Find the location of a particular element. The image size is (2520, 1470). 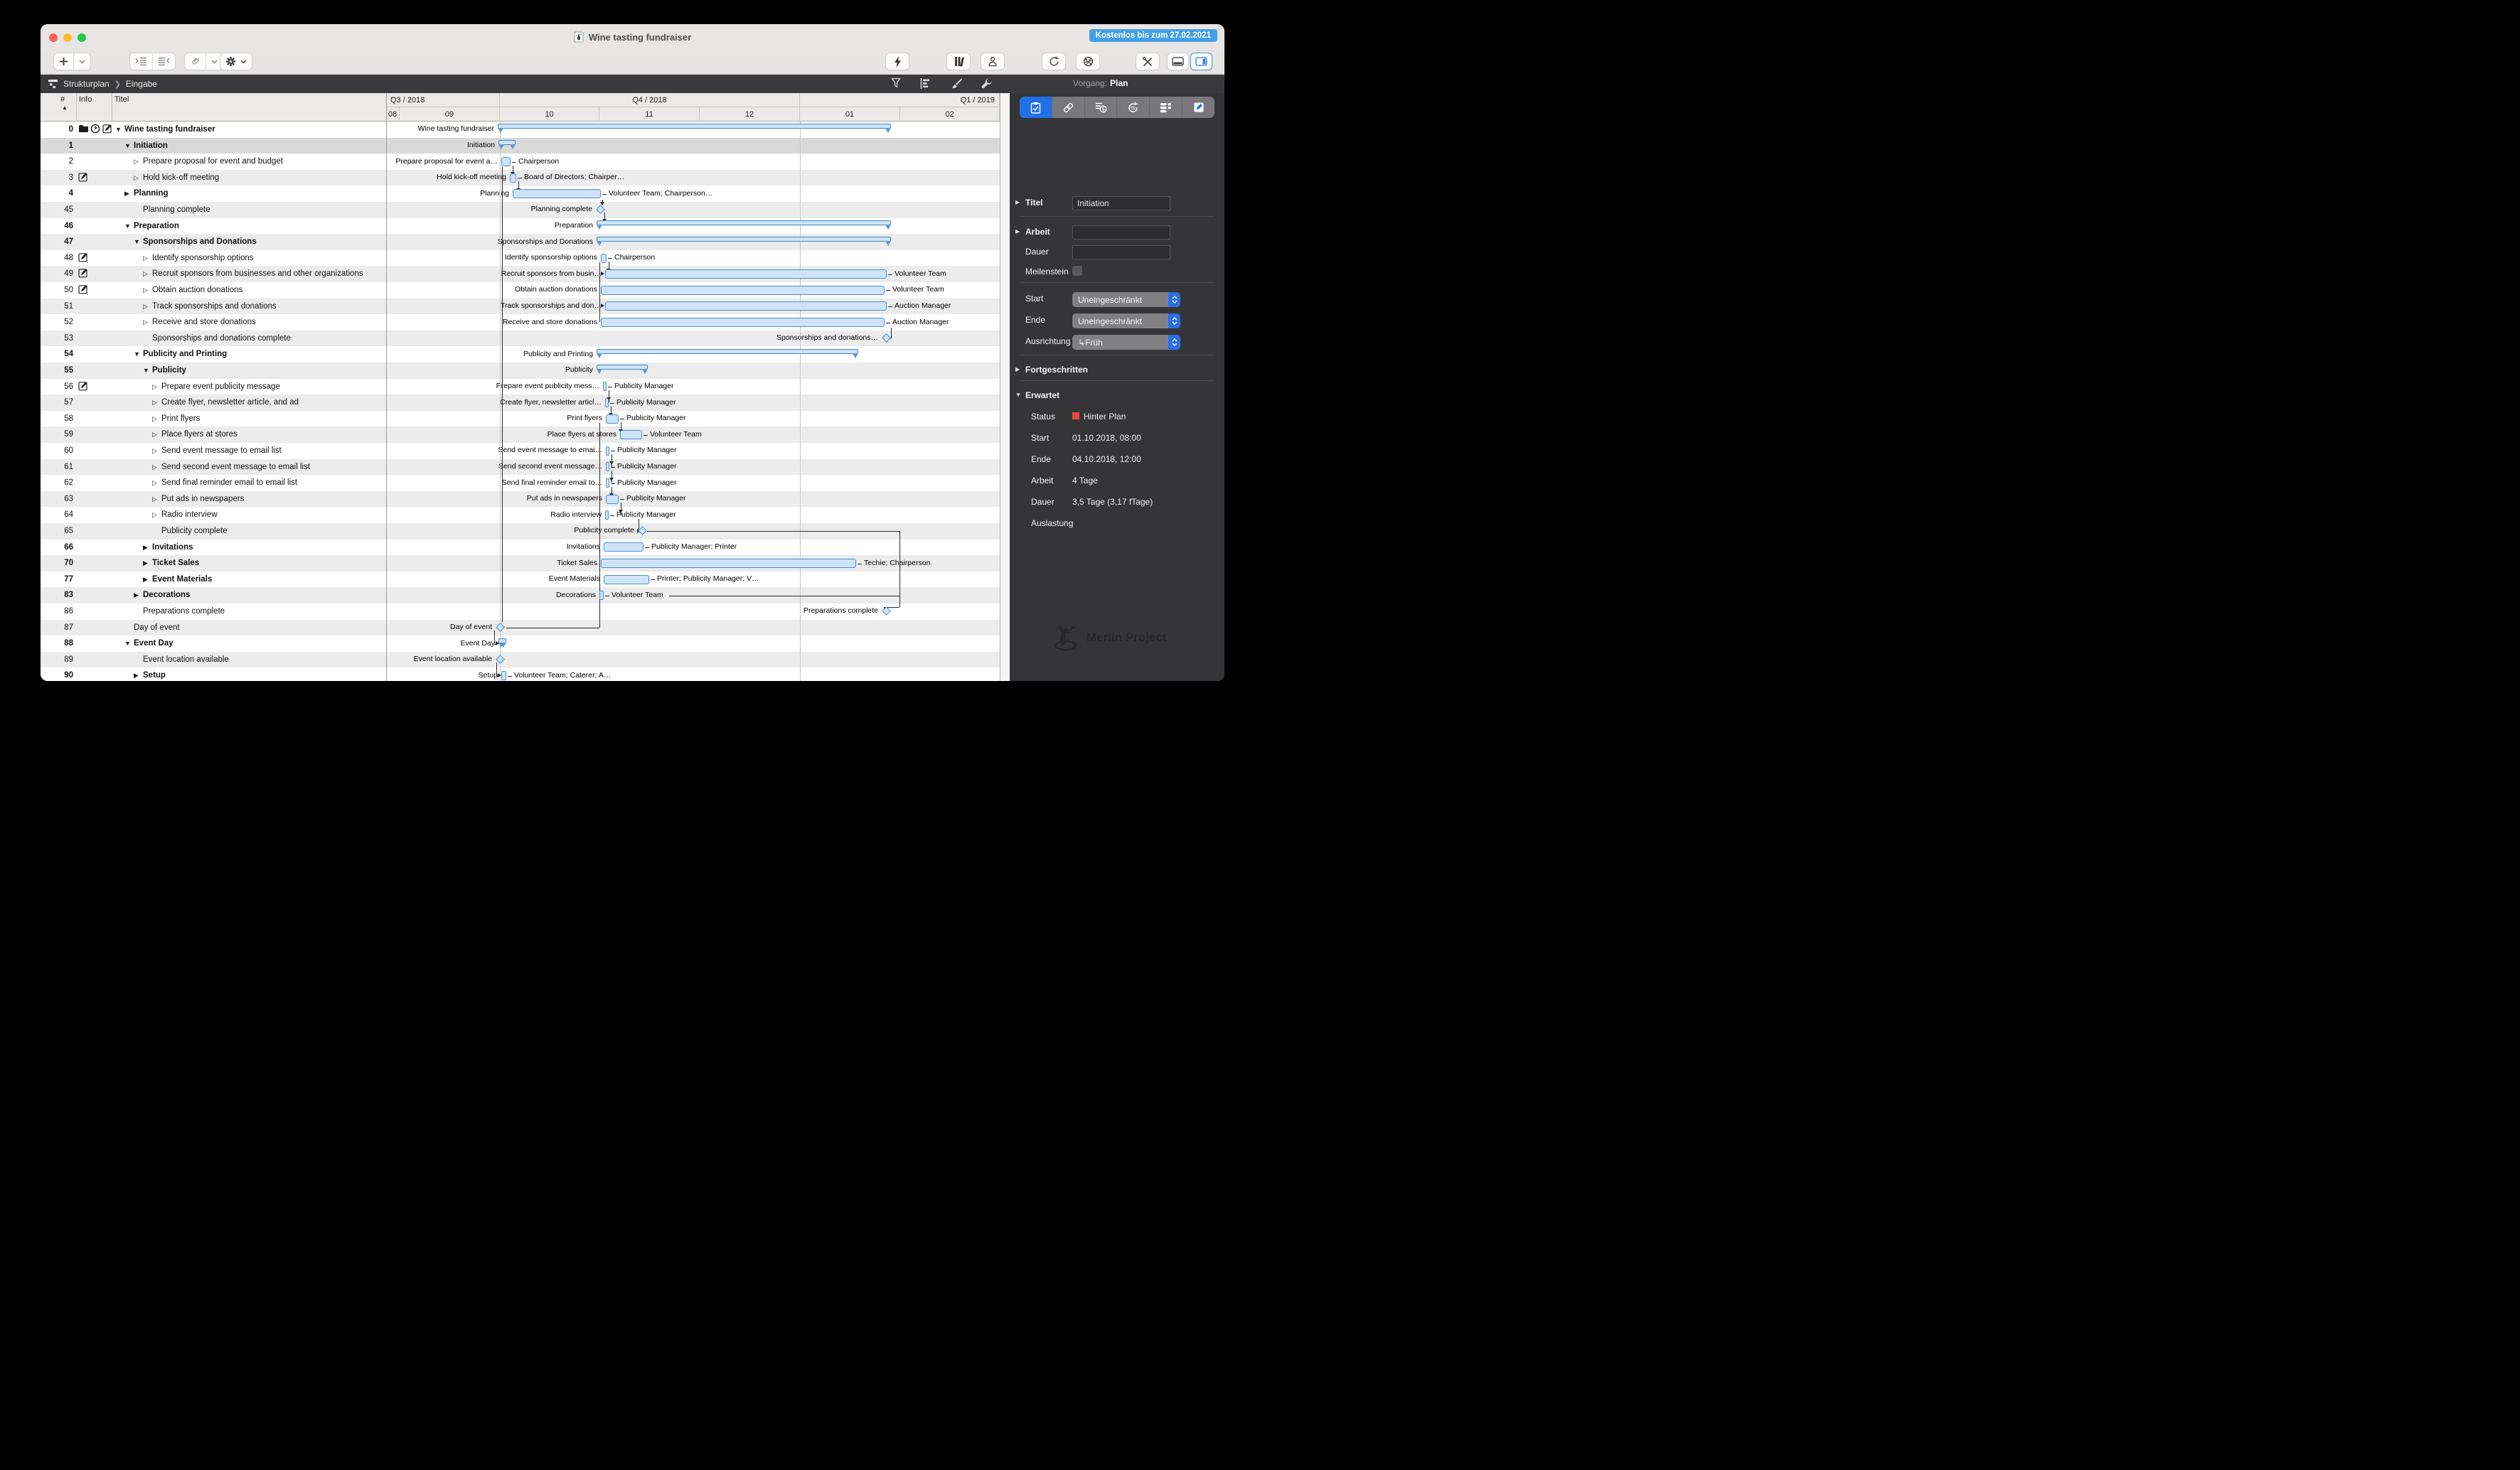

toggle-right-panel-button is located at coordinates (1201, 61).